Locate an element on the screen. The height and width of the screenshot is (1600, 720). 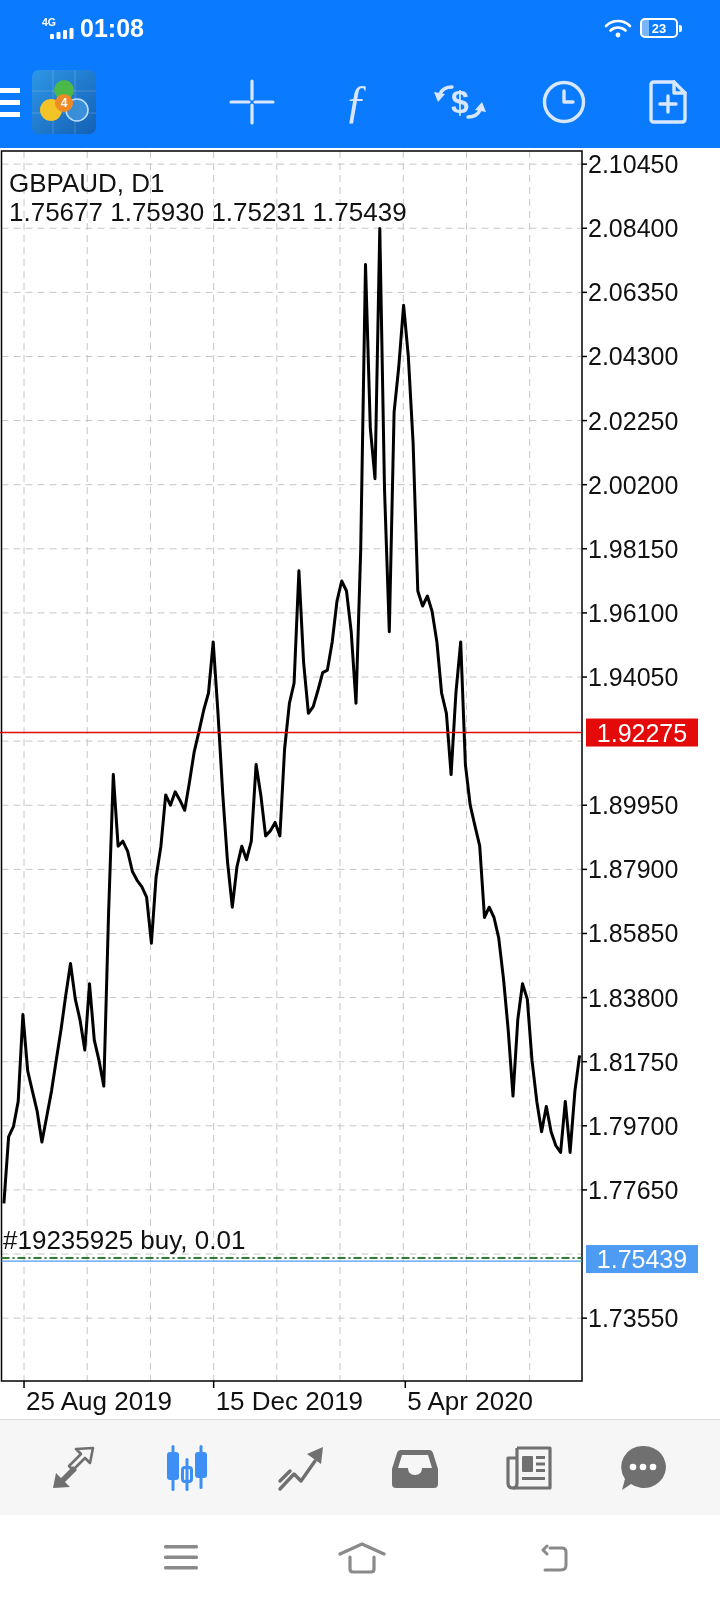
ohlc-values: 1.75677 1.75930 1.75231 1.75439 is located at coordinates (208, 212).